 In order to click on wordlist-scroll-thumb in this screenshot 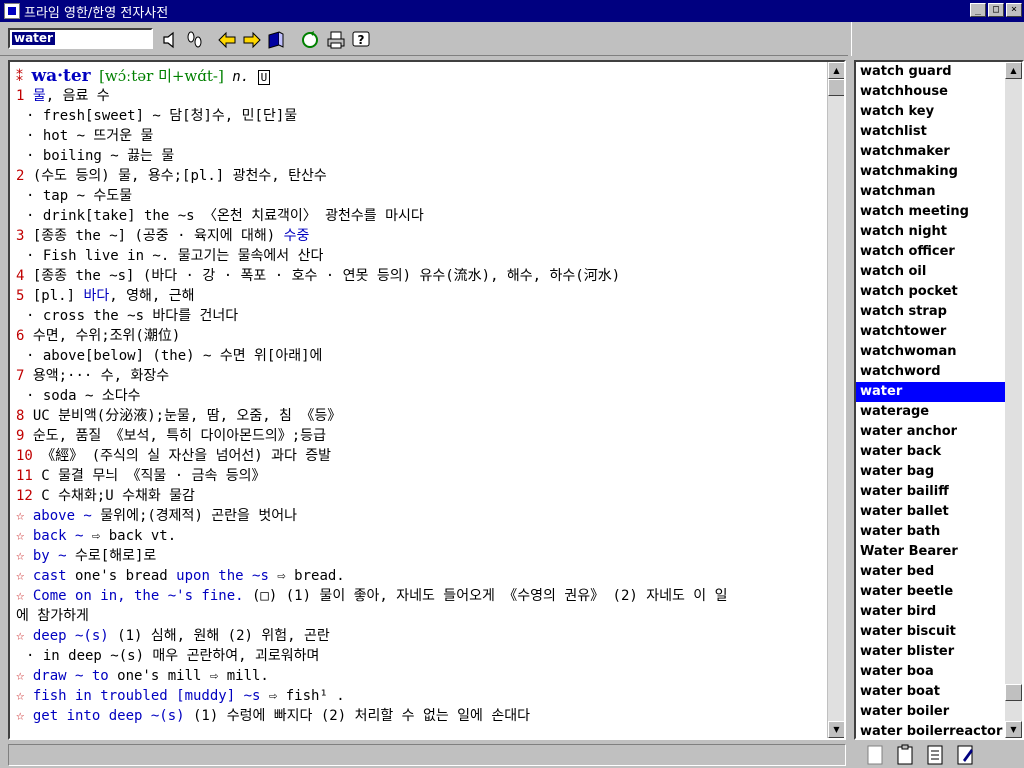, I will do `click(1013, 692)`.